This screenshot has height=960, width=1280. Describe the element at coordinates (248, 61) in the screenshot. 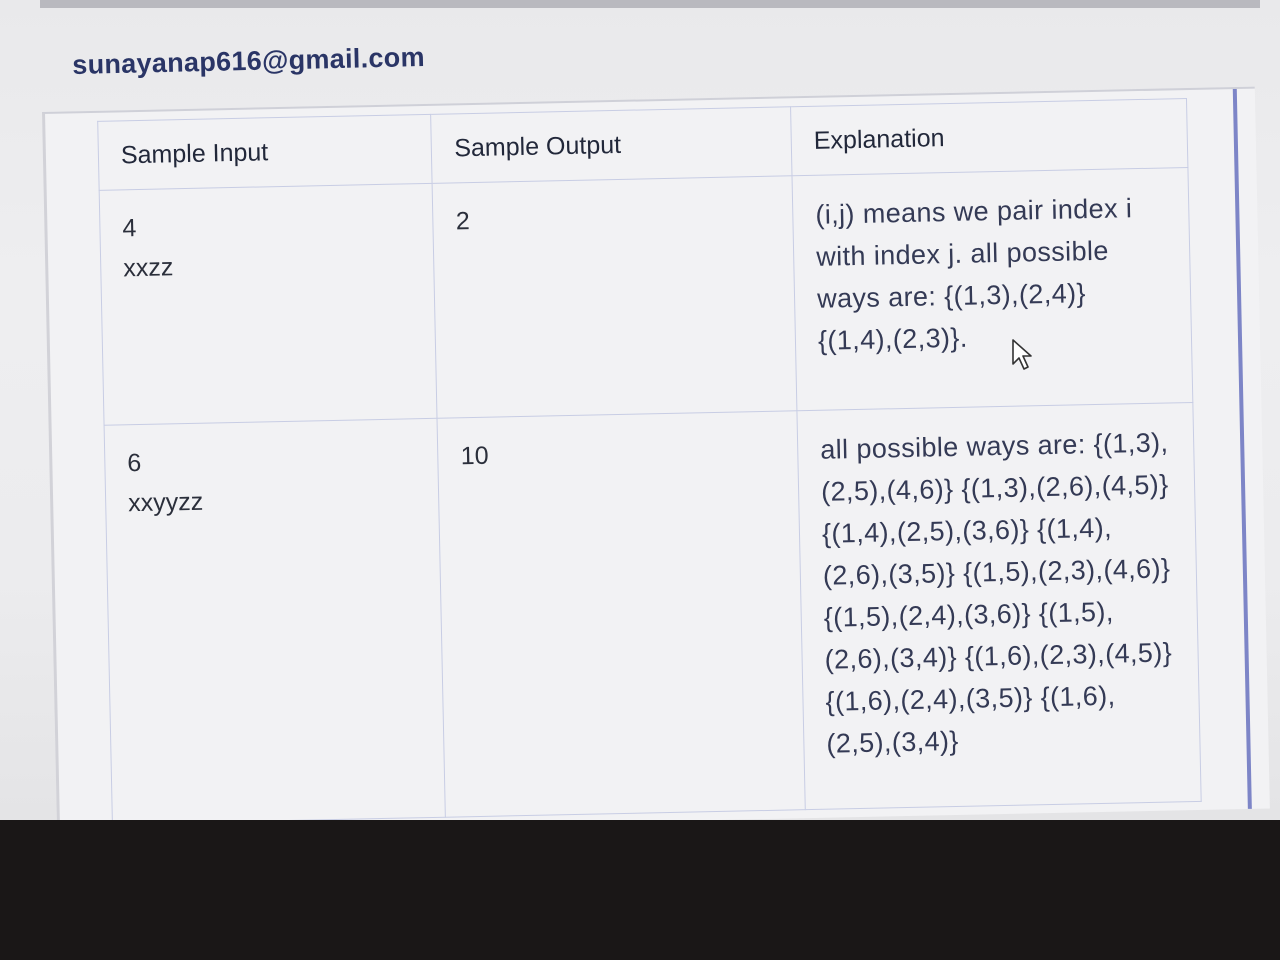

I see `account-email: sunayanap616@gmail.com` at that location.